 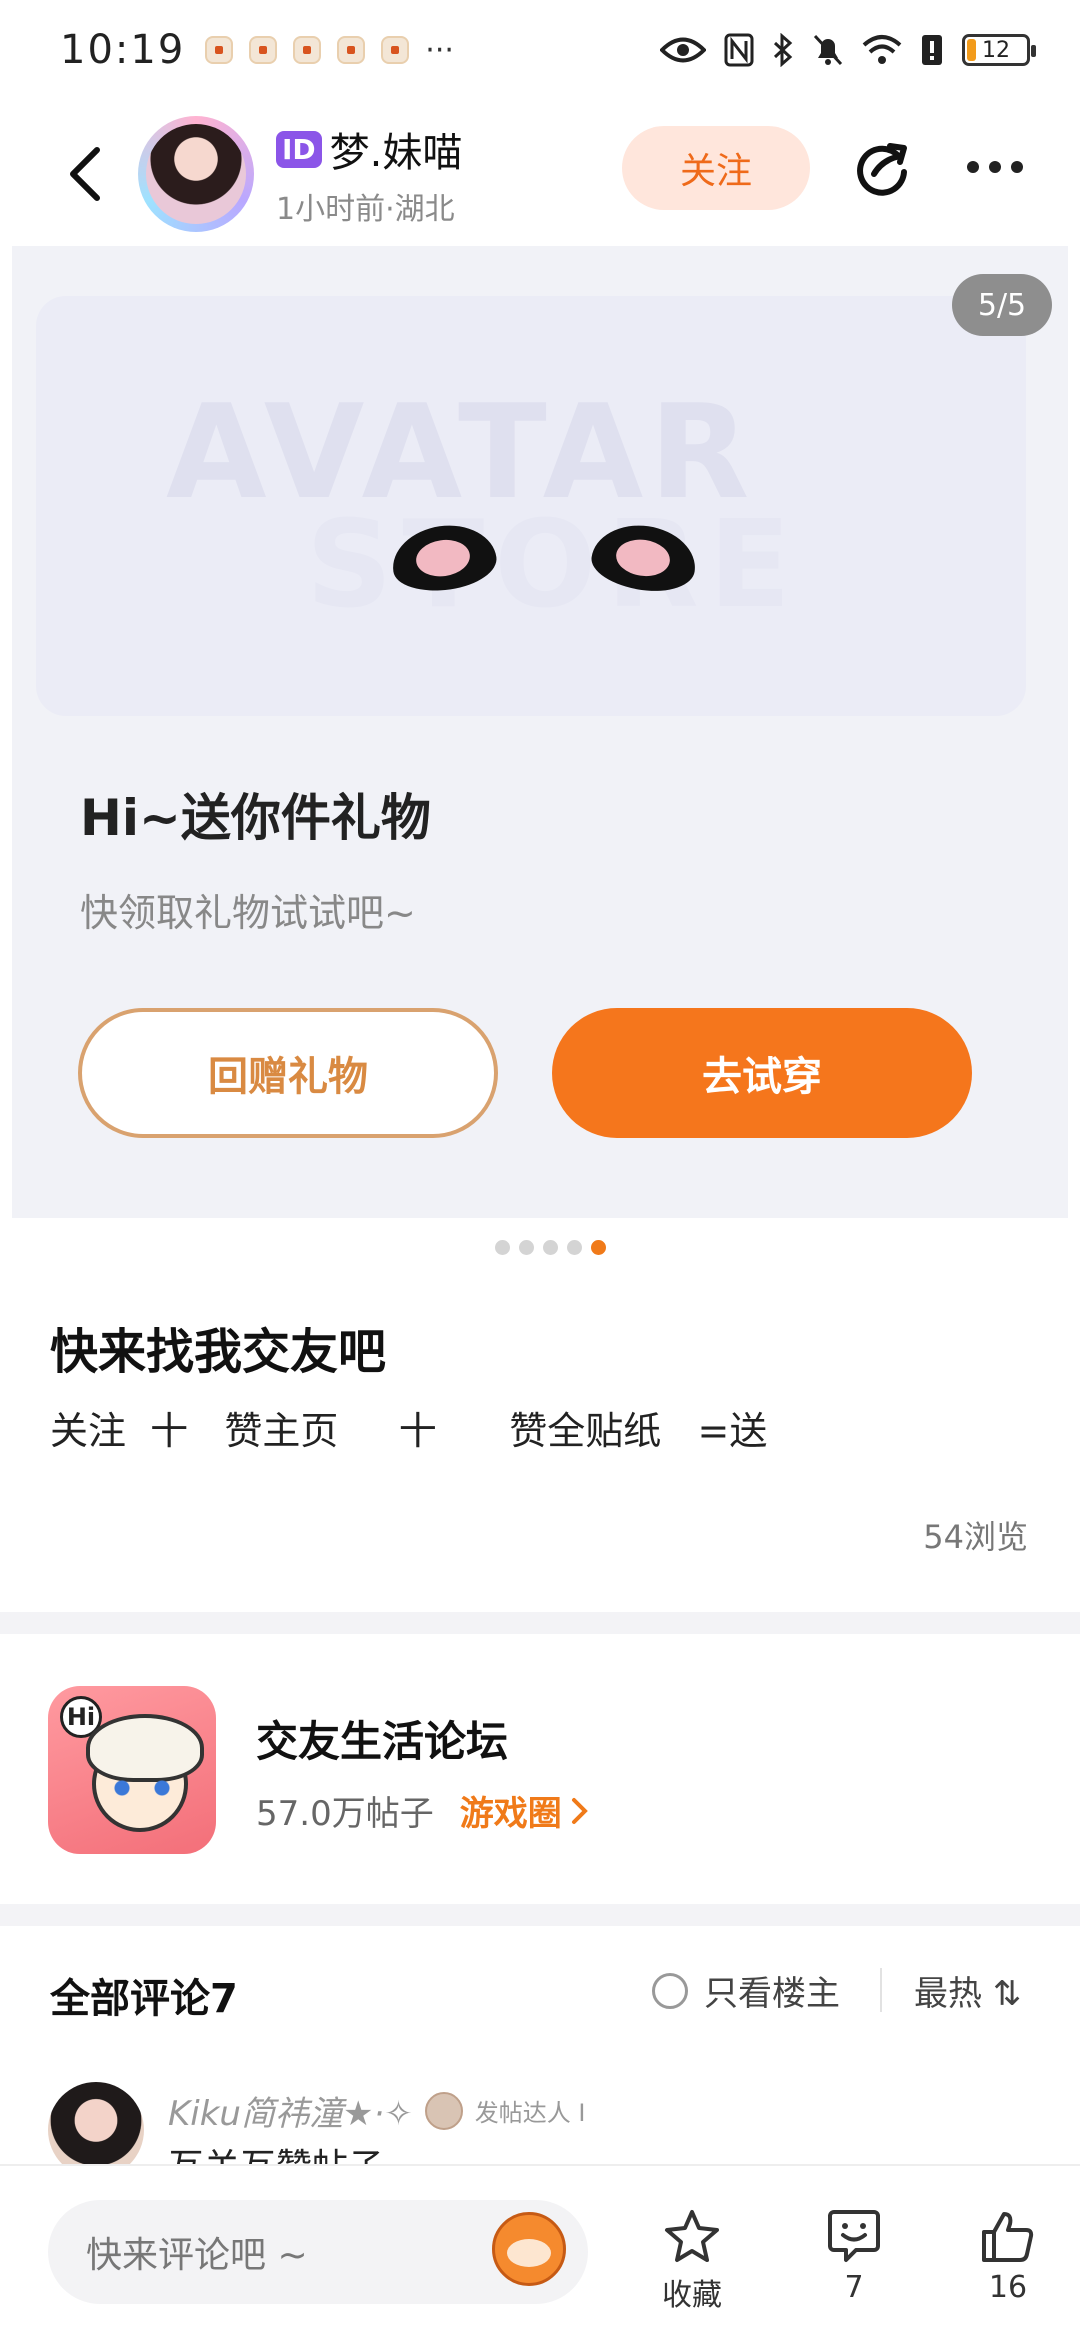 I want to click on share-button, so click(x=883, y=167).